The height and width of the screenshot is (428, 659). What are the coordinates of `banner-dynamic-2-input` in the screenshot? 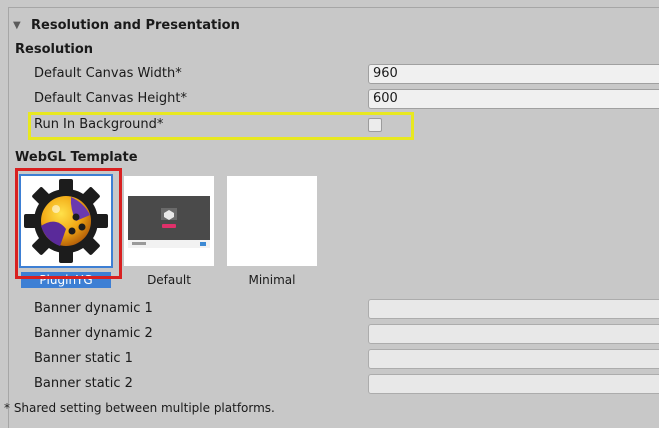 It's located at (513, 334).